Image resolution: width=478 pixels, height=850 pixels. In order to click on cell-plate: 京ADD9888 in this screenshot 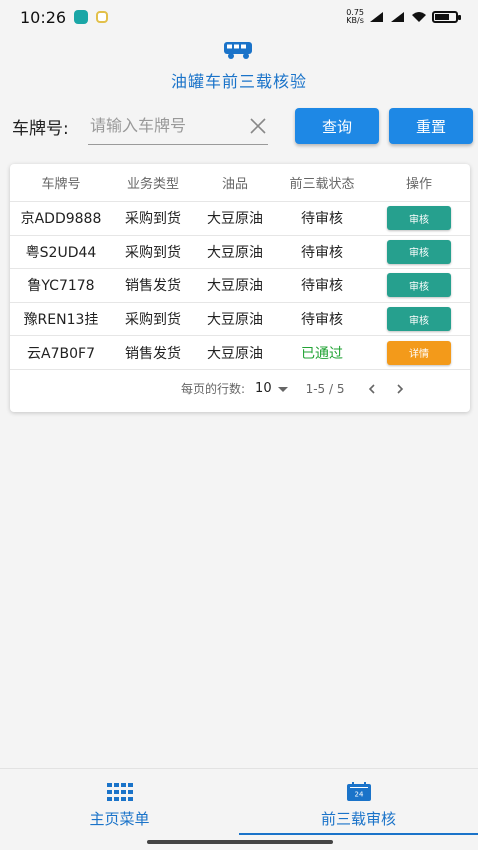, I will do `click(61, 219)`.